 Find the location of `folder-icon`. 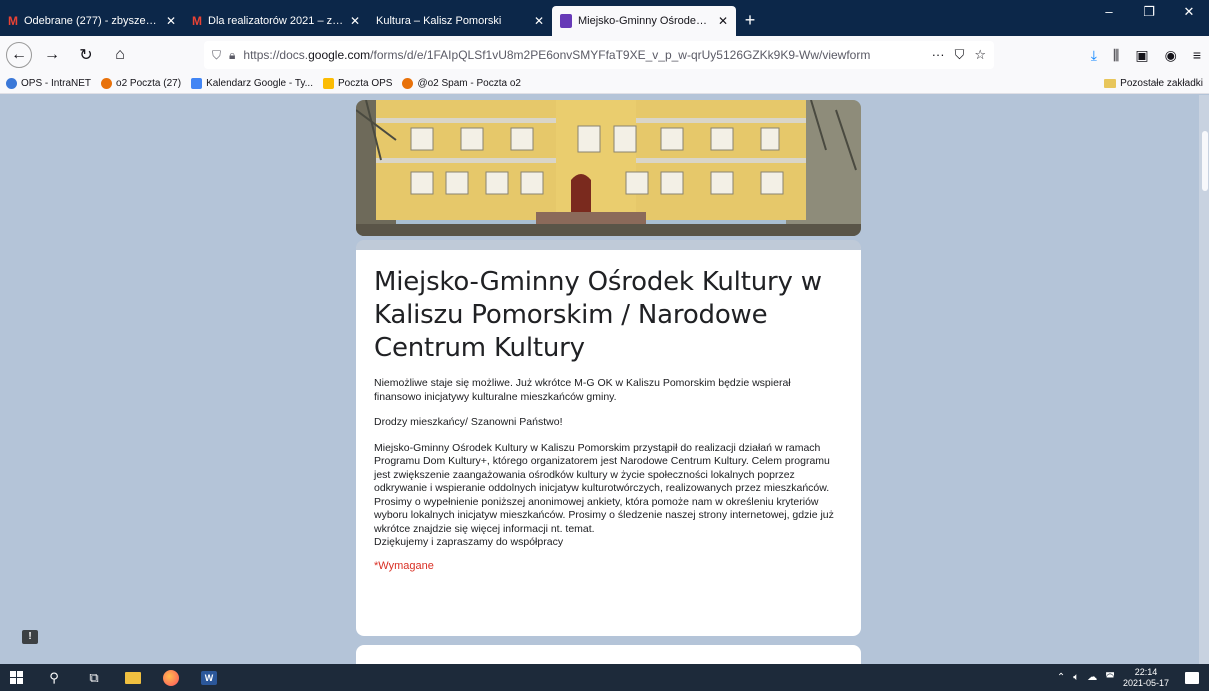

folder-icon is located at coordinates (1110, 83).